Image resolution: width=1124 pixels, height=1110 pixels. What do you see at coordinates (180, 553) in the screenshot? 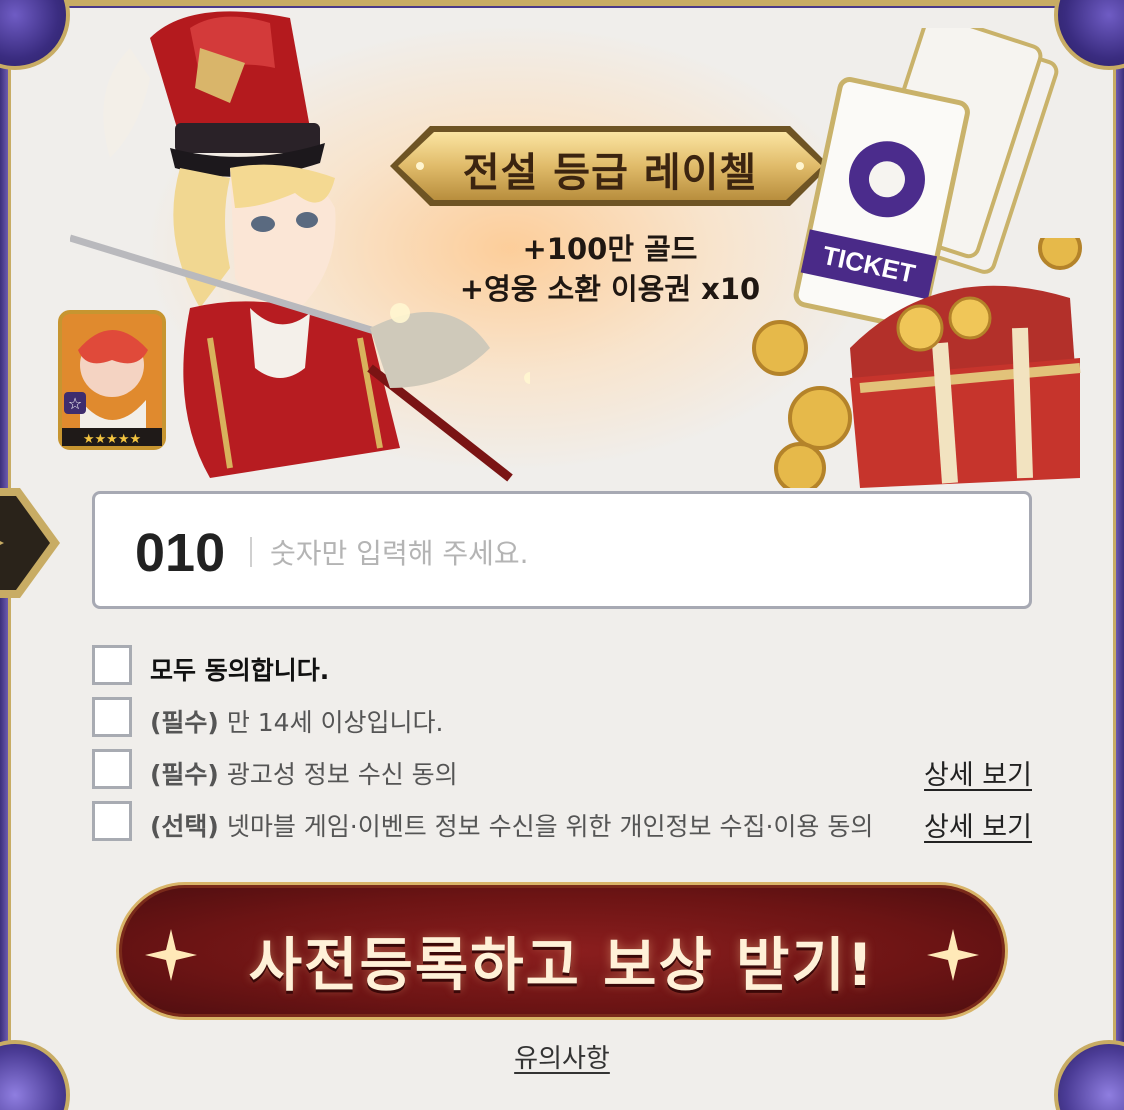
I see `phone-prefix: 010` at bounding box center [180, 553].